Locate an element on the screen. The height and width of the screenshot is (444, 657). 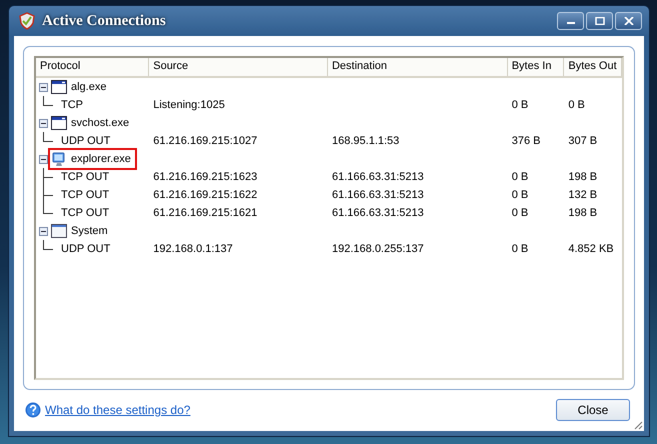
table-cell-text: 61.216.169.215:1621 is located at coordinates (205, 213).